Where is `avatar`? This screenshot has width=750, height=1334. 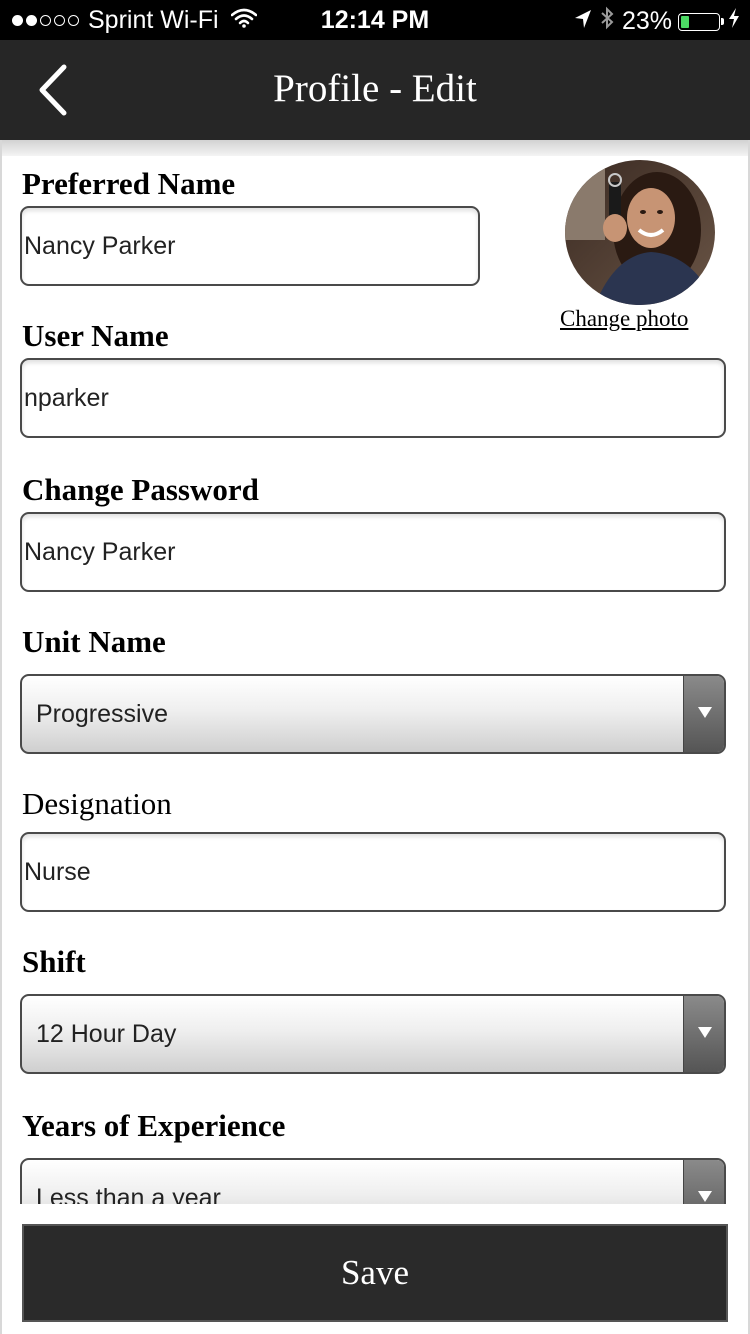
avatar is located at coordinates (640, 232).